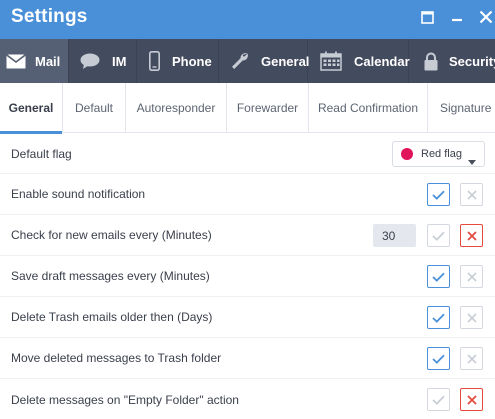  What do you see at coordinates (394, 235) in the screenshot?
I see `check-interval-input: 30` at bounding box center [394, 235].